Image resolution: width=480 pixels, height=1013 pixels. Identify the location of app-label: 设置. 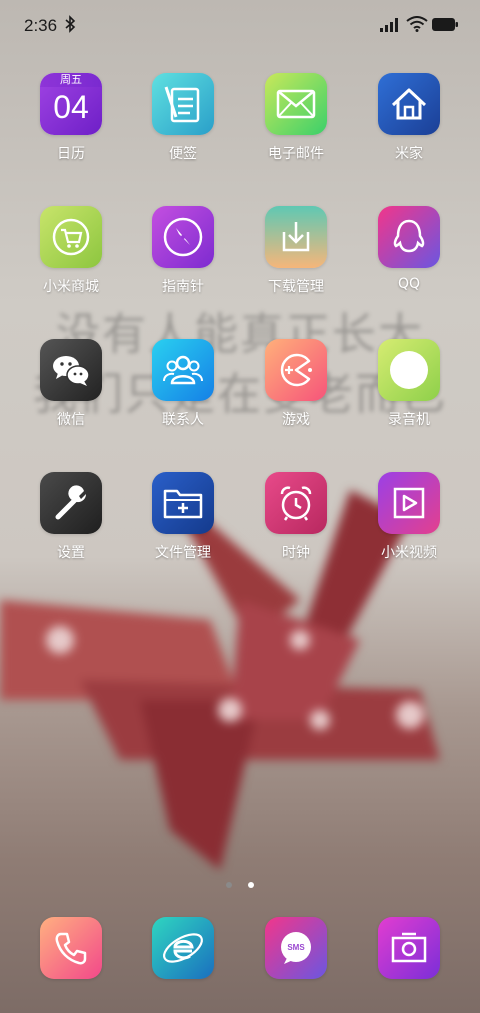
(71, 553).